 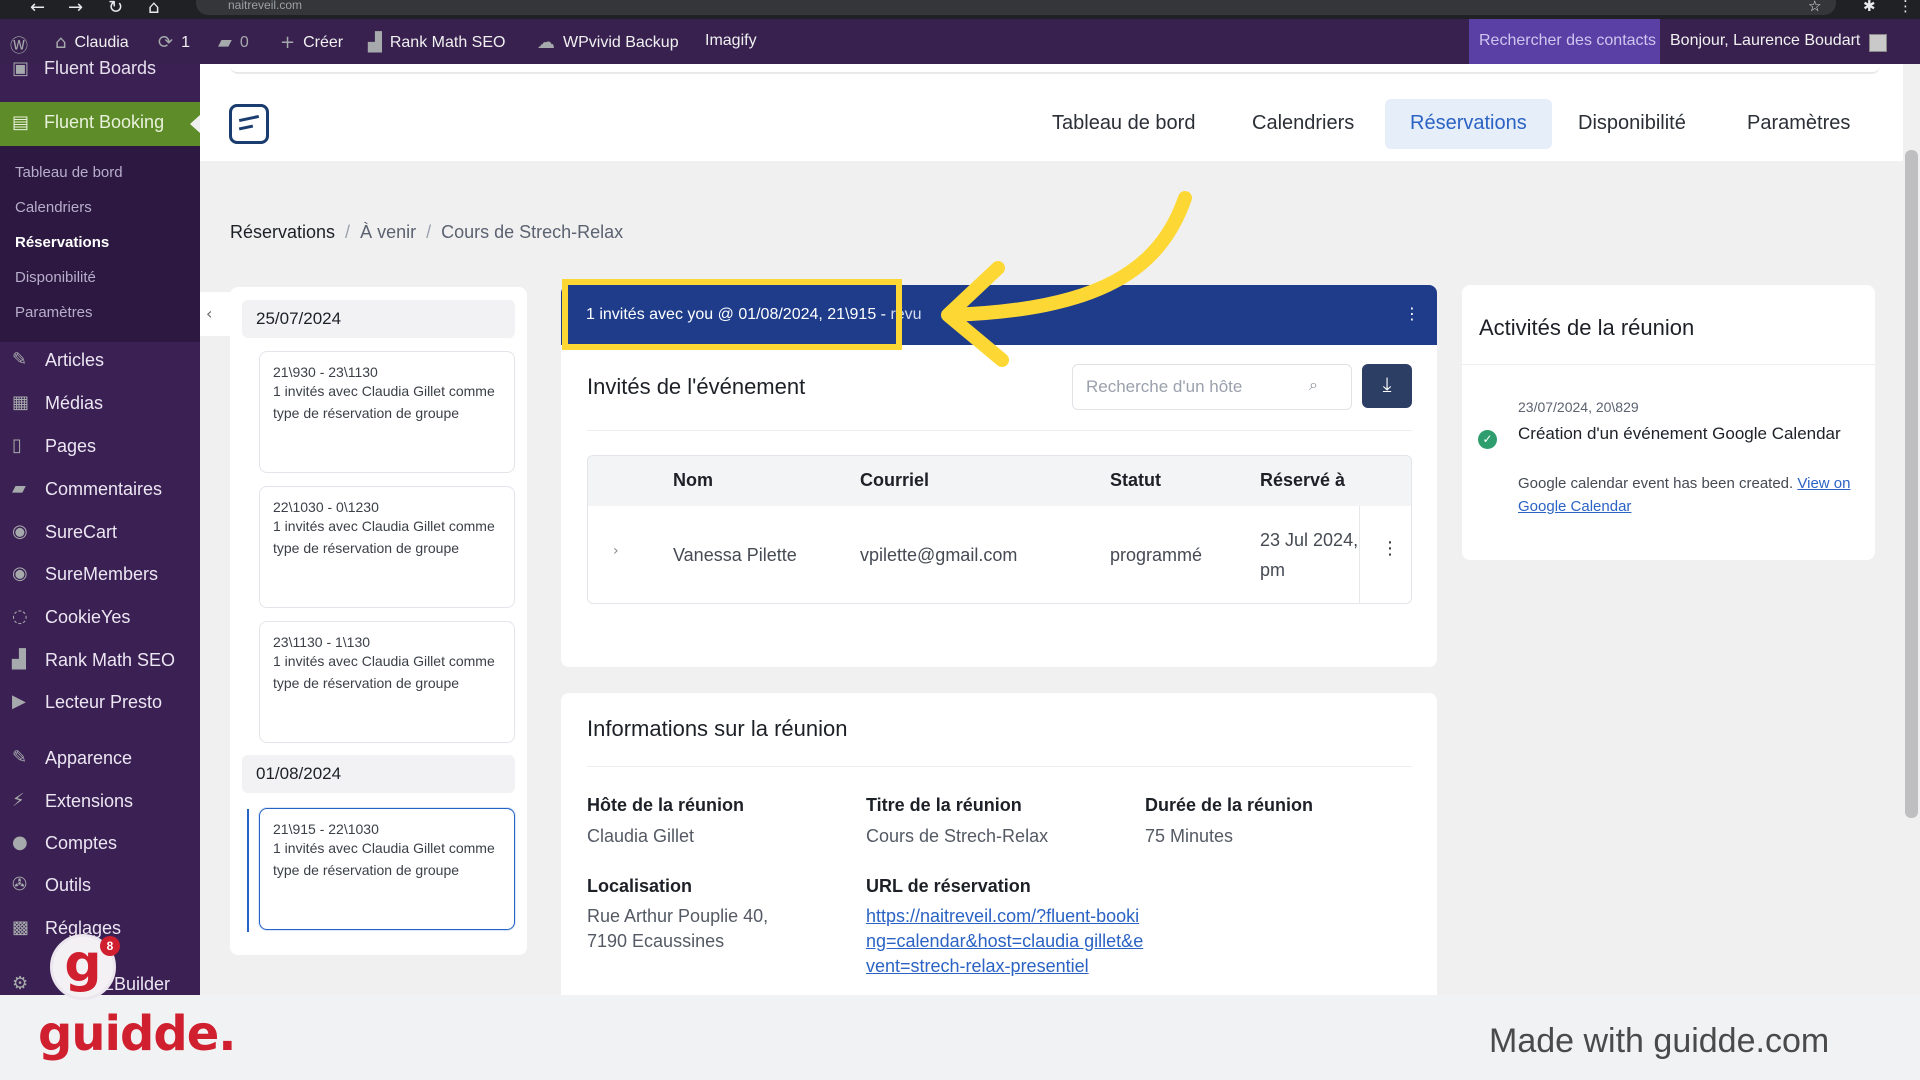 I want to click on row-actions-icon: ⋮, so click(x=1390, y=548).